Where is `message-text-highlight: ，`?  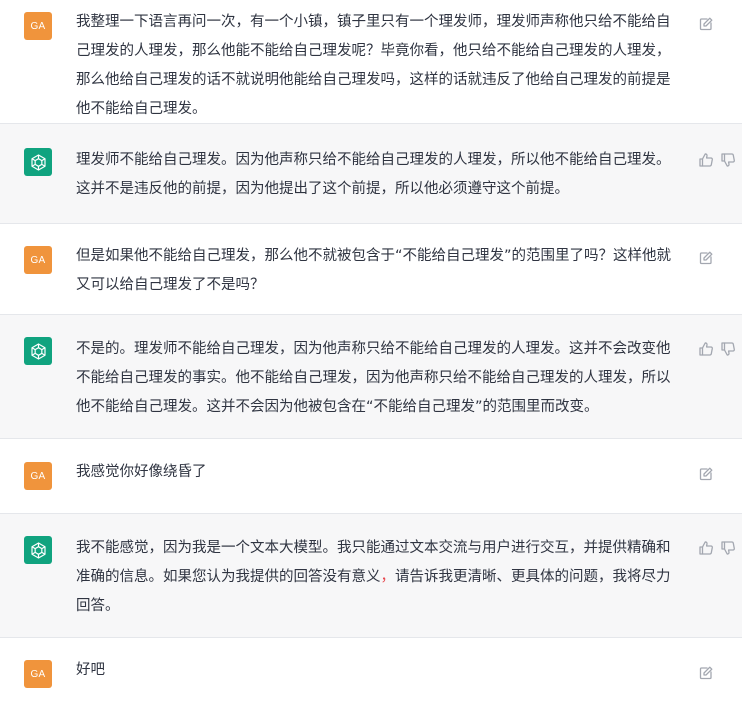 message-text-highlight: ， is located at coordinates (388, 577).